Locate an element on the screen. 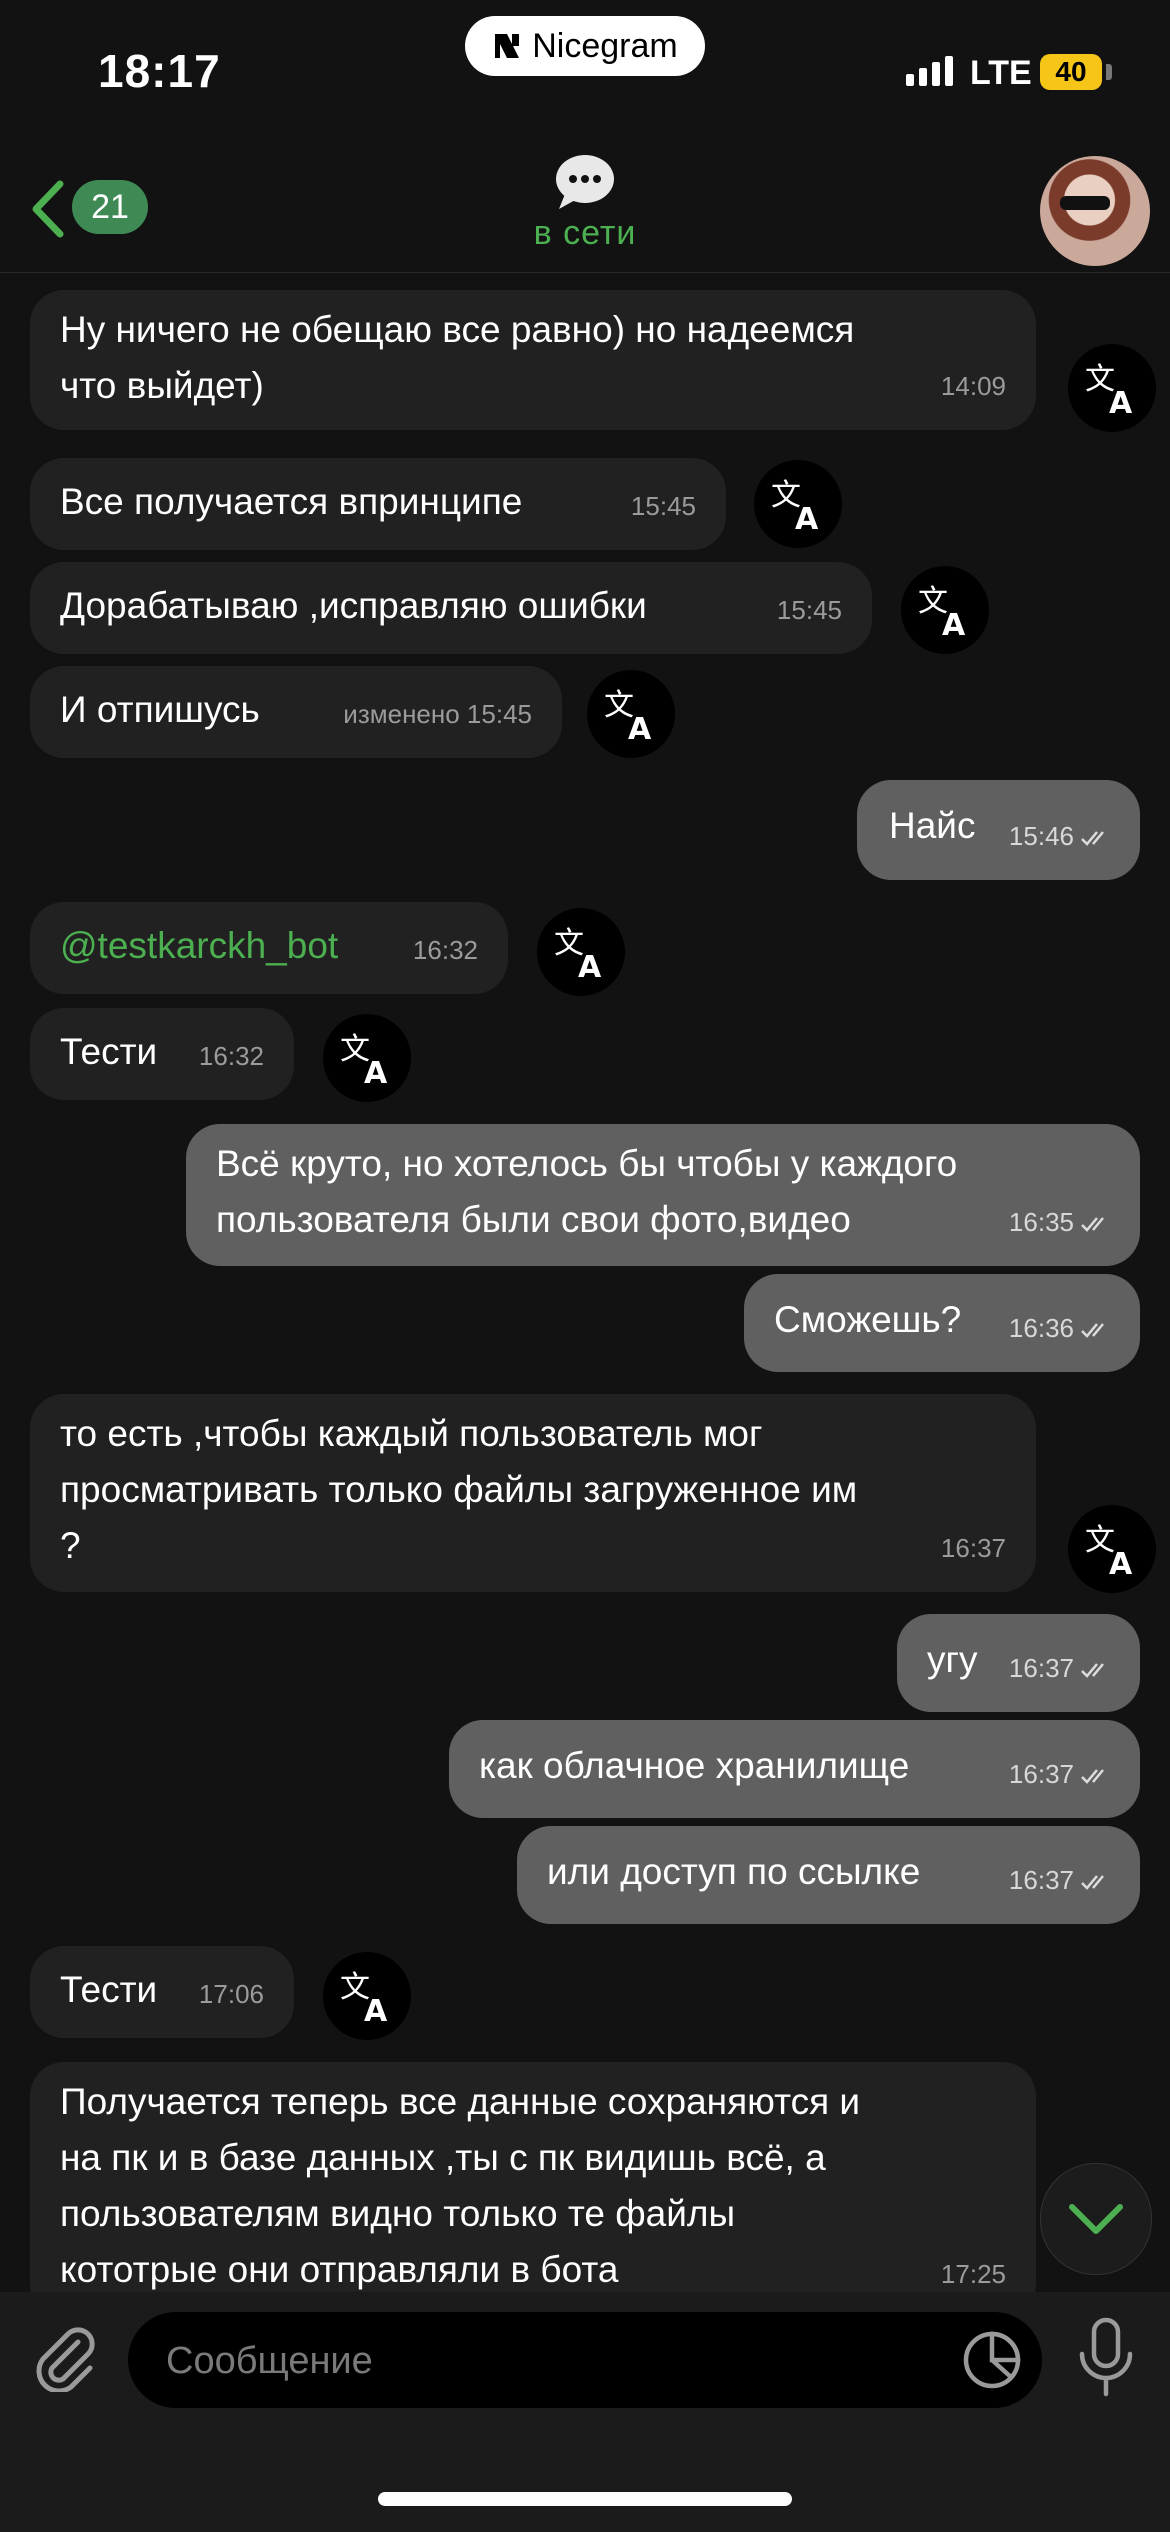 The width and height of the screenshot is (1170, 2532). message-time: 17:06 is located at coordinates (231, 1994).